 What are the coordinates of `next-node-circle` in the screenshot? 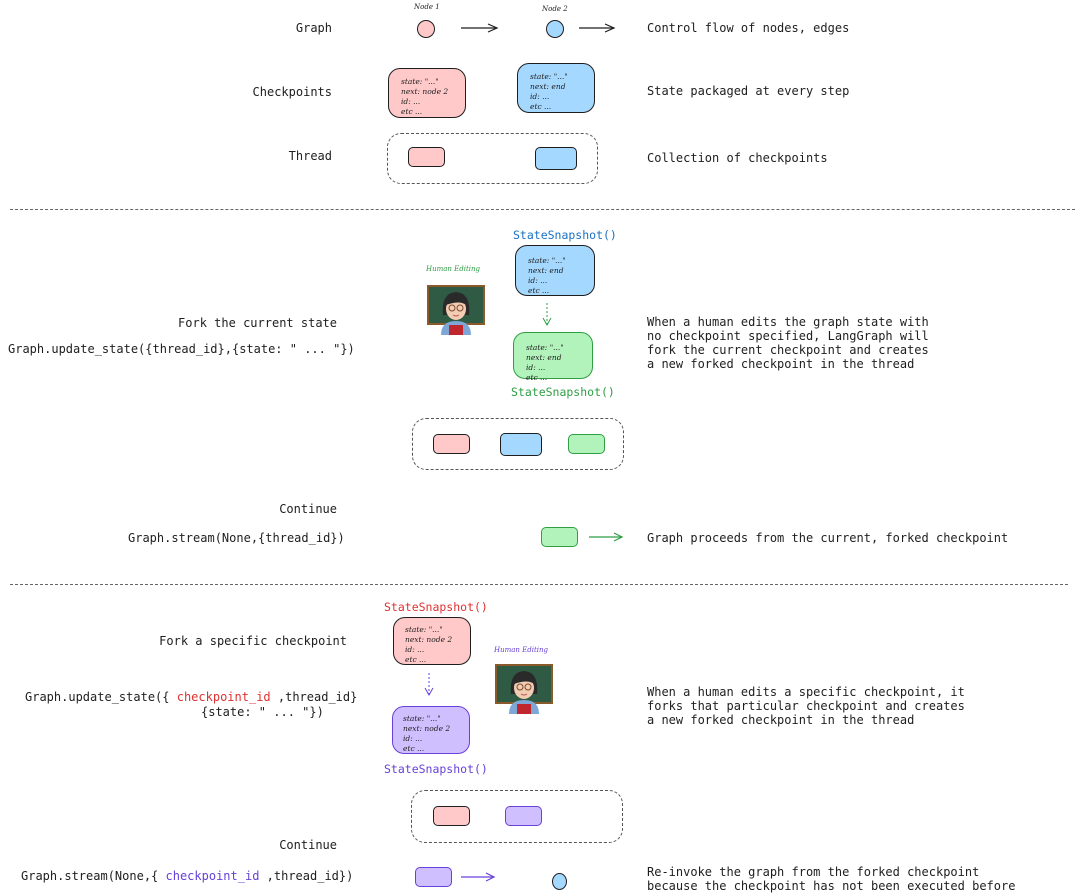 It's located at (559, 881).